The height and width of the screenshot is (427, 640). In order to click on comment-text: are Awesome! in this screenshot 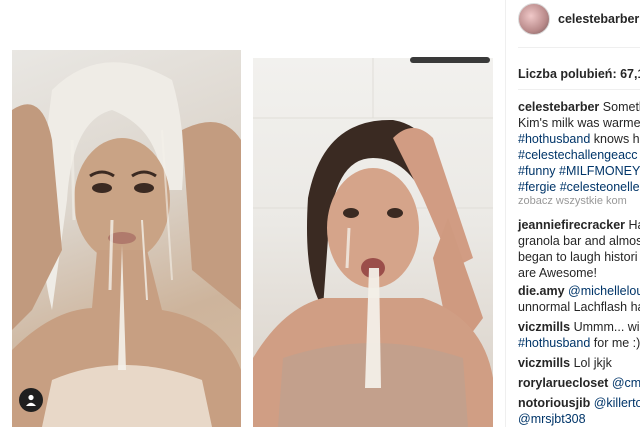, I will do `click(557, 273)`.